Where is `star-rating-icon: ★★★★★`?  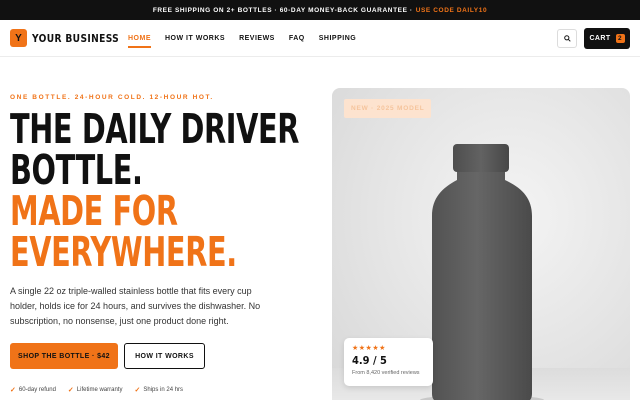
star-rating-icon: ★★★★★ is located at coordinates (369, 348).